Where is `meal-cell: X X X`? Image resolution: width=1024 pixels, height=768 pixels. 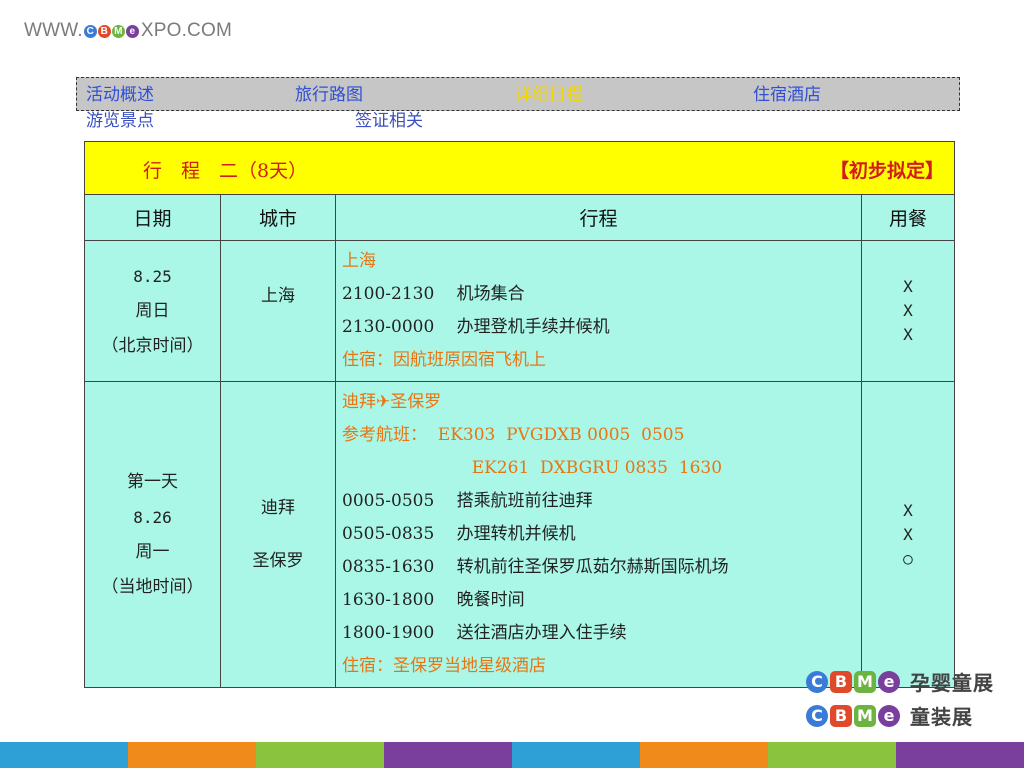
meal-cell: X X X is located at coordinates (908, 311).